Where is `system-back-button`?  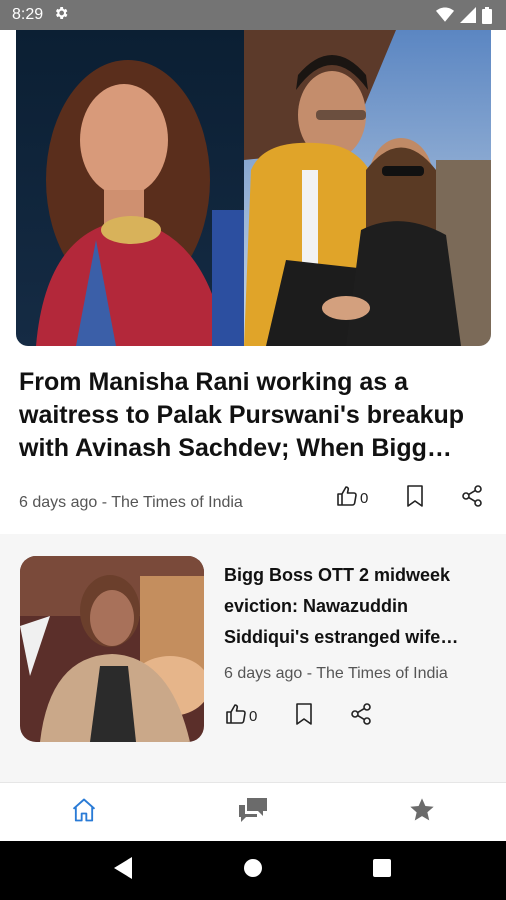
system-back-button is located at coordinates (124, 871).